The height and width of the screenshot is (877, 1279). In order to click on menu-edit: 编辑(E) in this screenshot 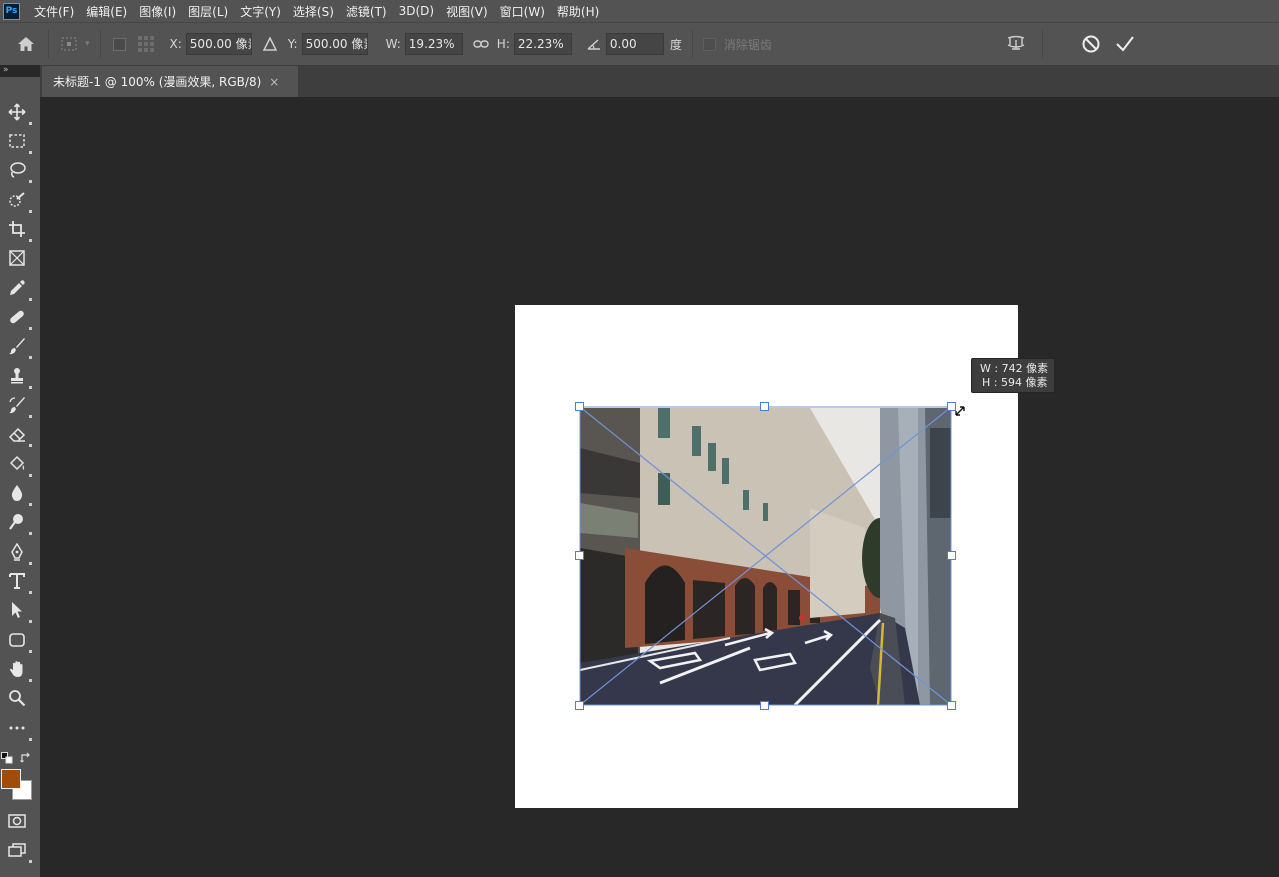, I will do `click(106, 11)`.